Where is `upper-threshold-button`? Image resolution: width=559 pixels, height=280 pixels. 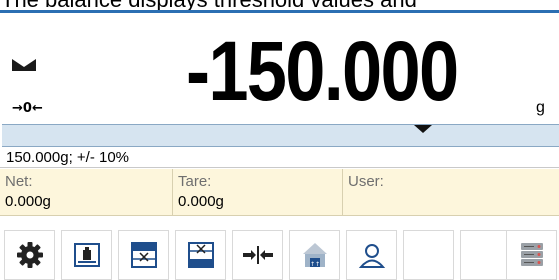 upper-threshold-button is located at coordinates (200, 255).